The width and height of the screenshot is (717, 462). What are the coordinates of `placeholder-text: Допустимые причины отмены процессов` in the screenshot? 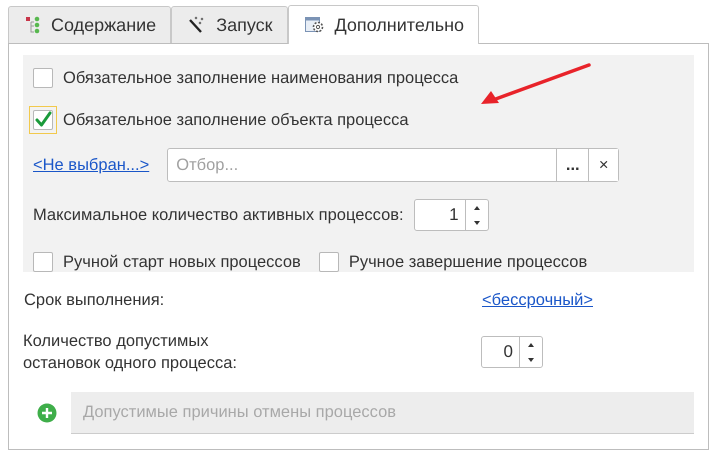 It's located at (239, 412).